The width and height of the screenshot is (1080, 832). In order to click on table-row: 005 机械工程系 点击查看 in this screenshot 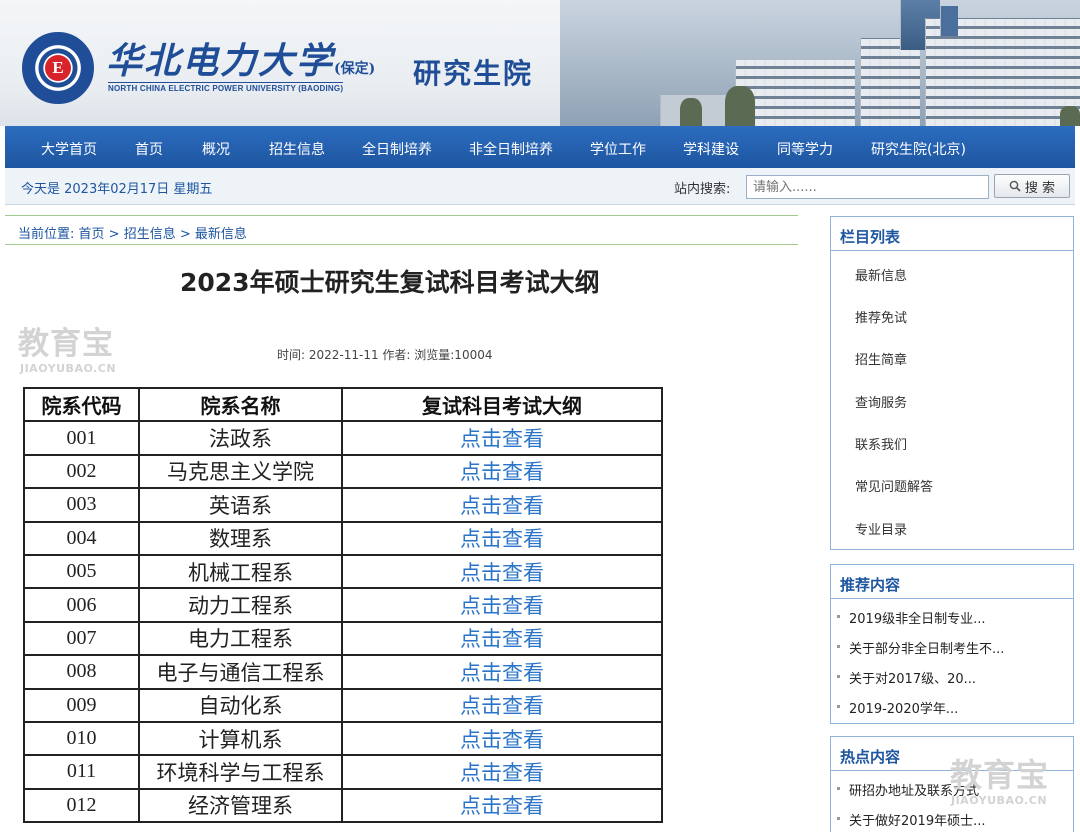, I will do `click(343, 571)`.